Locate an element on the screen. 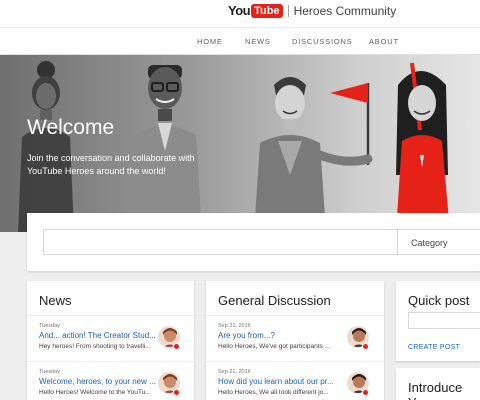 This screenshot has width=480, height=400. nav-discussions: DISCUSSIONS is located at coordinates (322, 41).